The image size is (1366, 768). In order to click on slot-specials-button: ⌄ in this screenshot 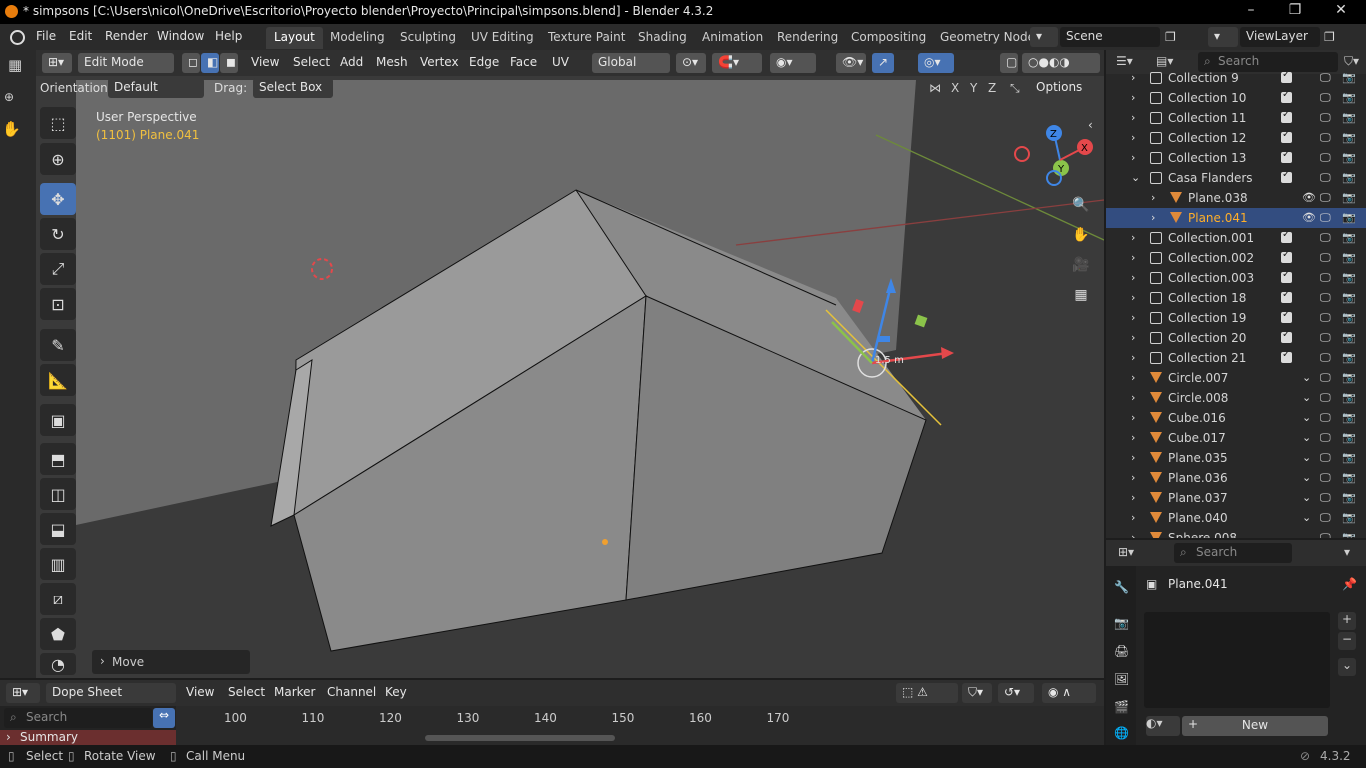, I will do `click(1347, 667)`.